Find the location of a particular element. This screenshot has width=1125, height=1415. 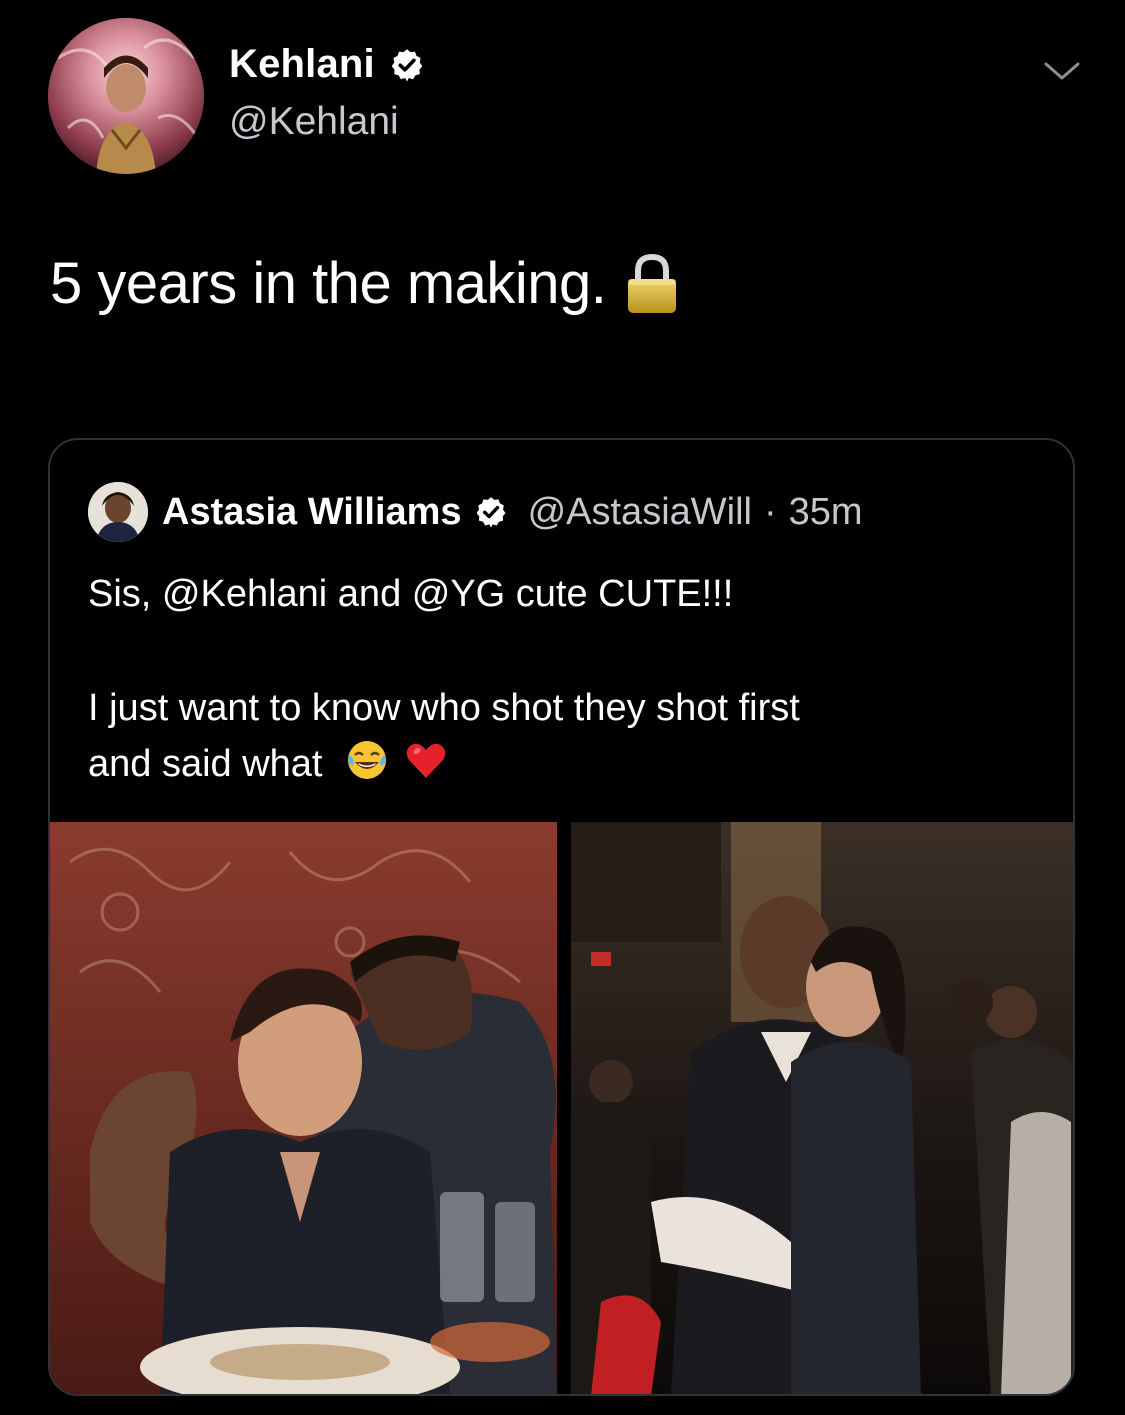

red-heart-emoji-icon is located at coordinates (425, 760).